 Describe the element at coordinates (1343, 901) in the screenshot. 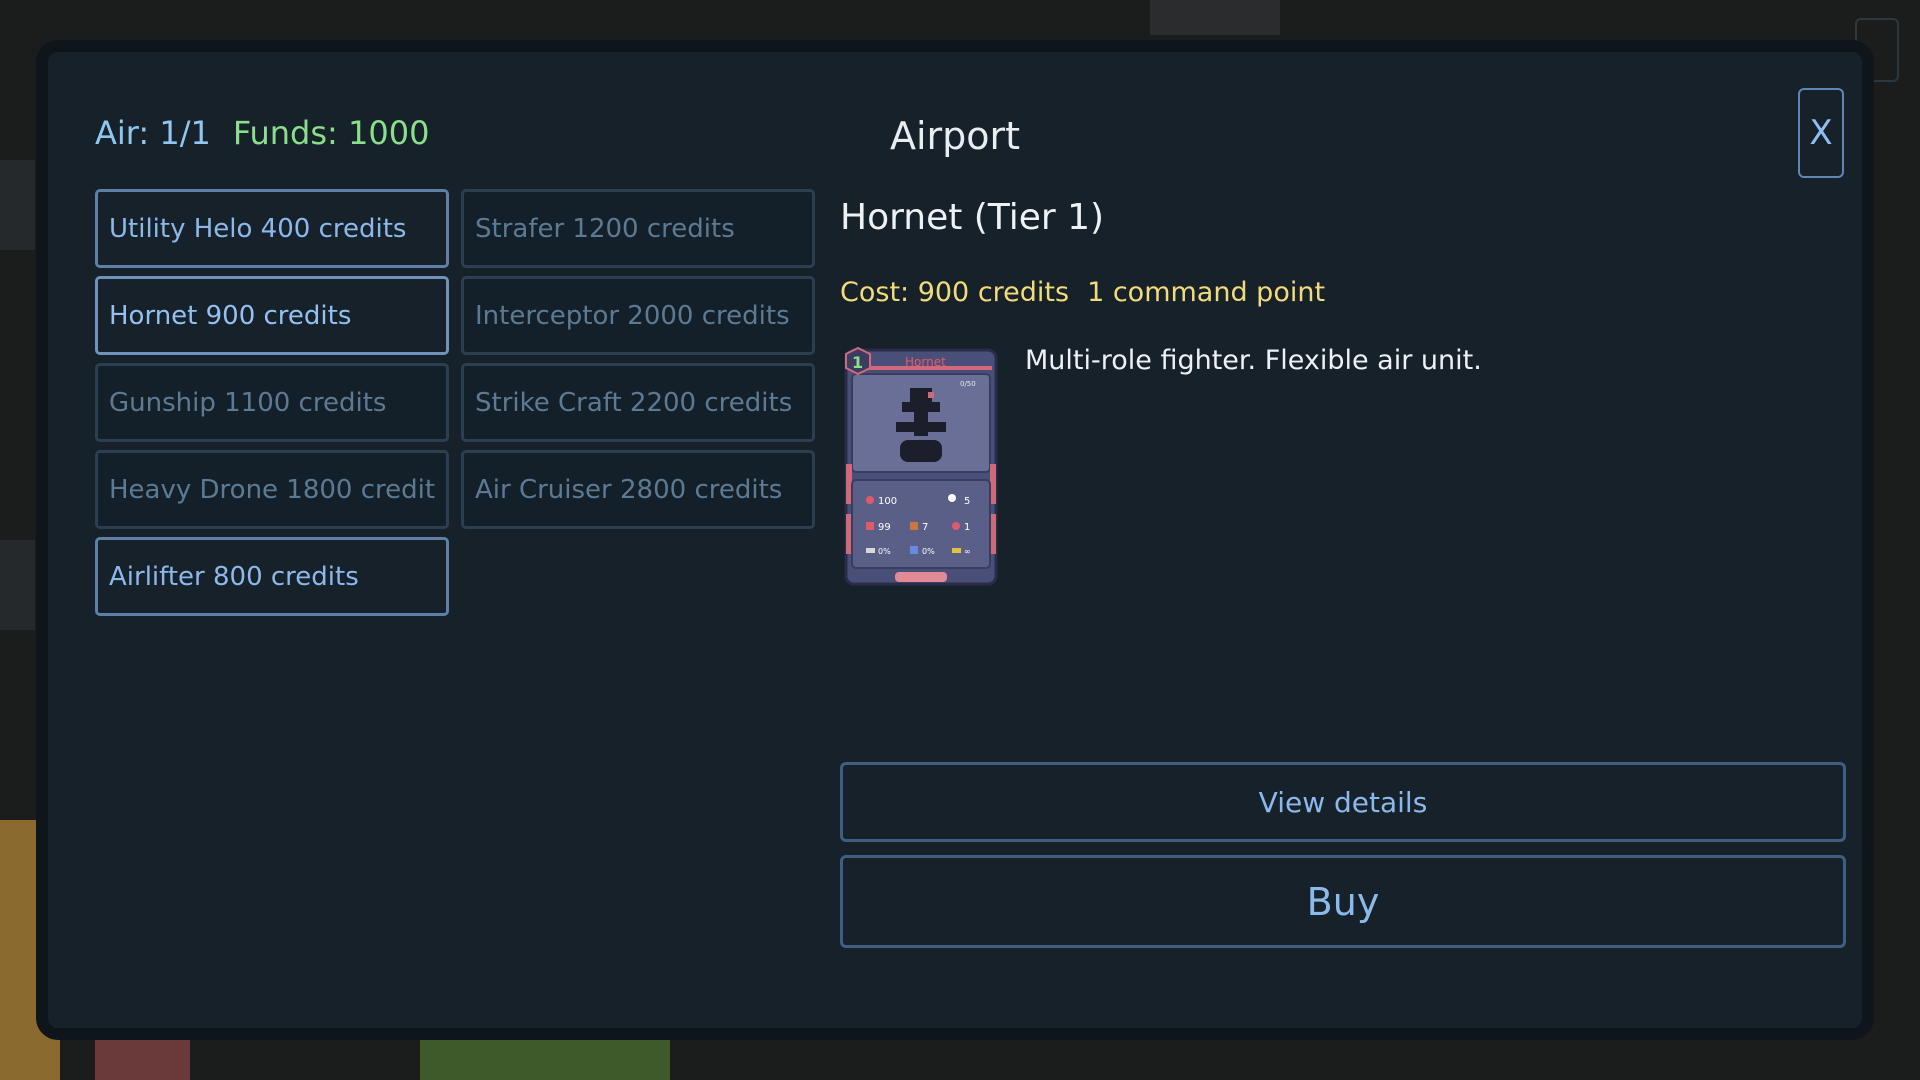

I see `buy-button: Buy` at that location.